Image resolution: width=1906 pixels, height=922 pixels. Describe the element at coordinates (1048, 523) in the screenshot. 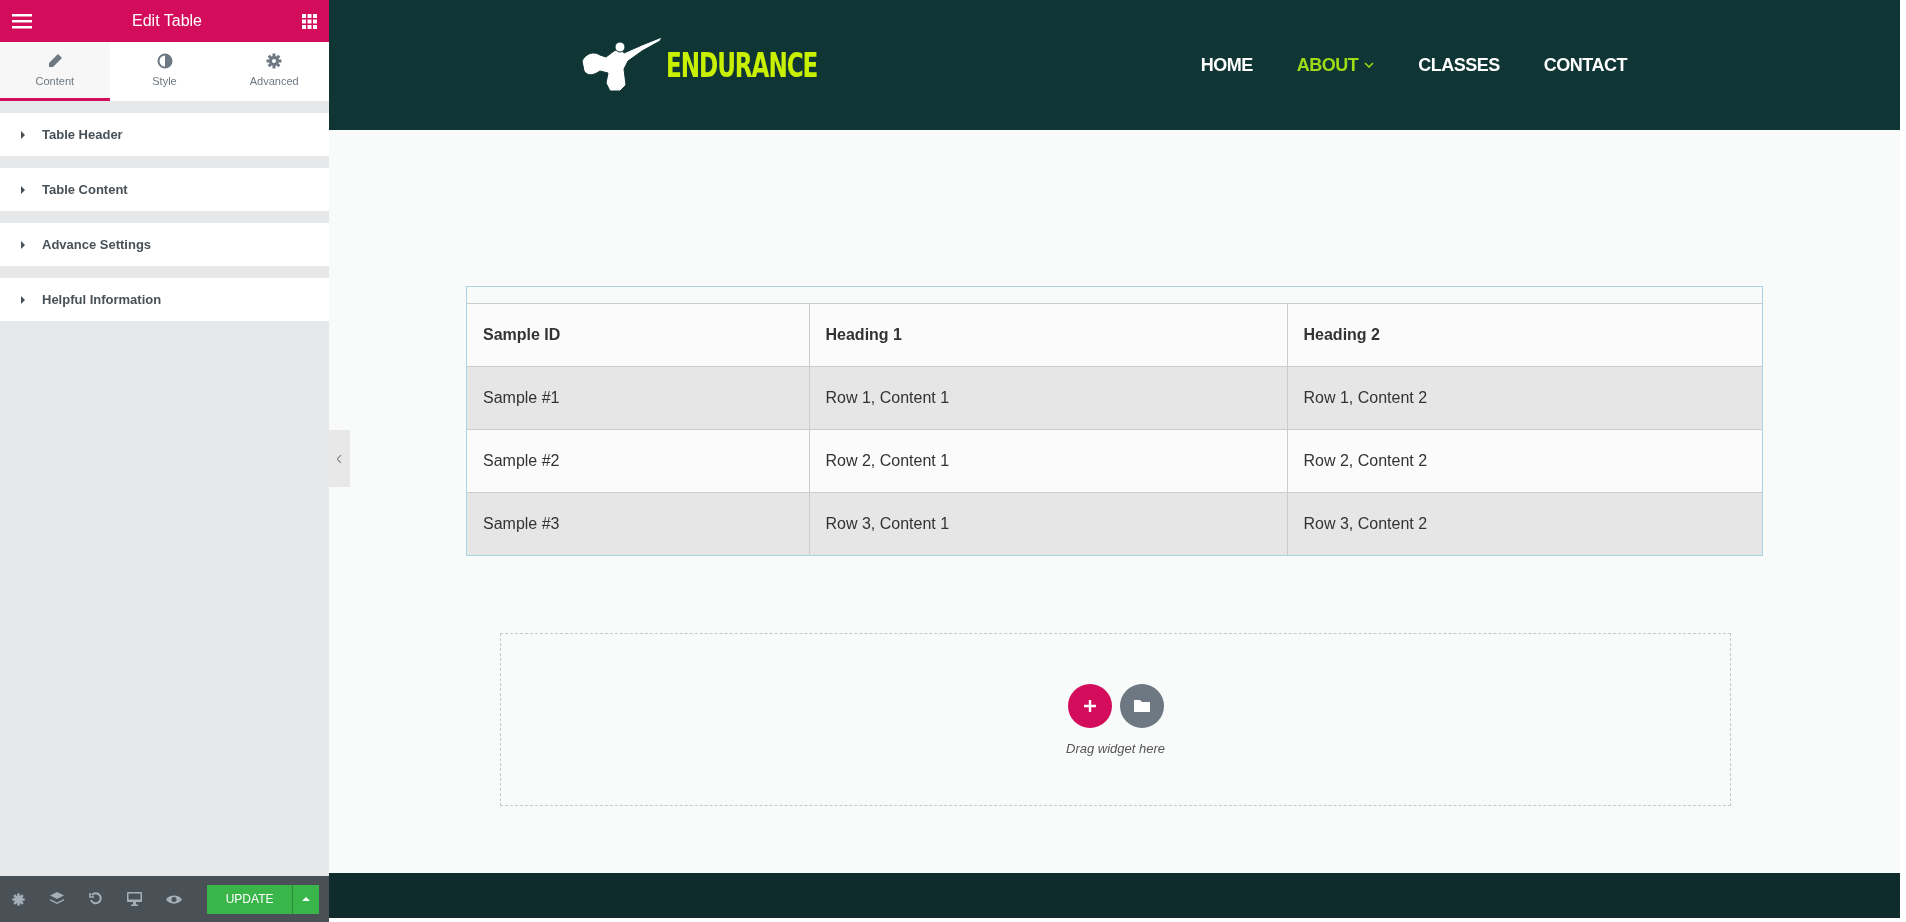

I see `table-cell: Row 3, Content 1` at that location.